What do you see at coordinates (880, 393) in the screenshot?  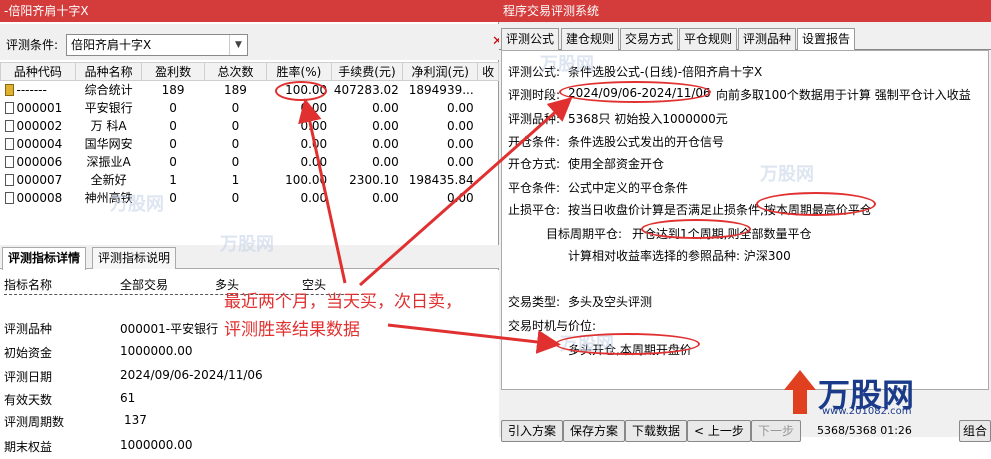 I see `brand-logo: 万股网 www.201082.com` at bounding box center [880, 393].